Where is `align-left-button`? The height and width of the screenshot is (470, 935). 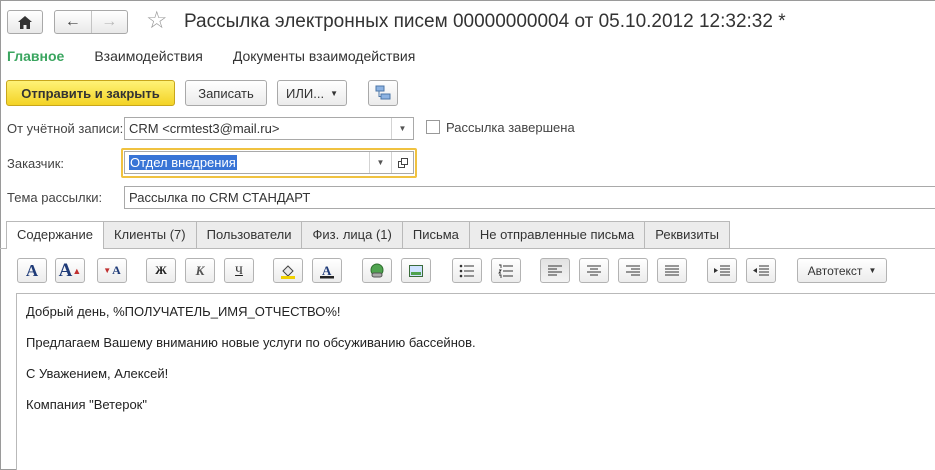 align-left-button is located at coordinates (555, 270).